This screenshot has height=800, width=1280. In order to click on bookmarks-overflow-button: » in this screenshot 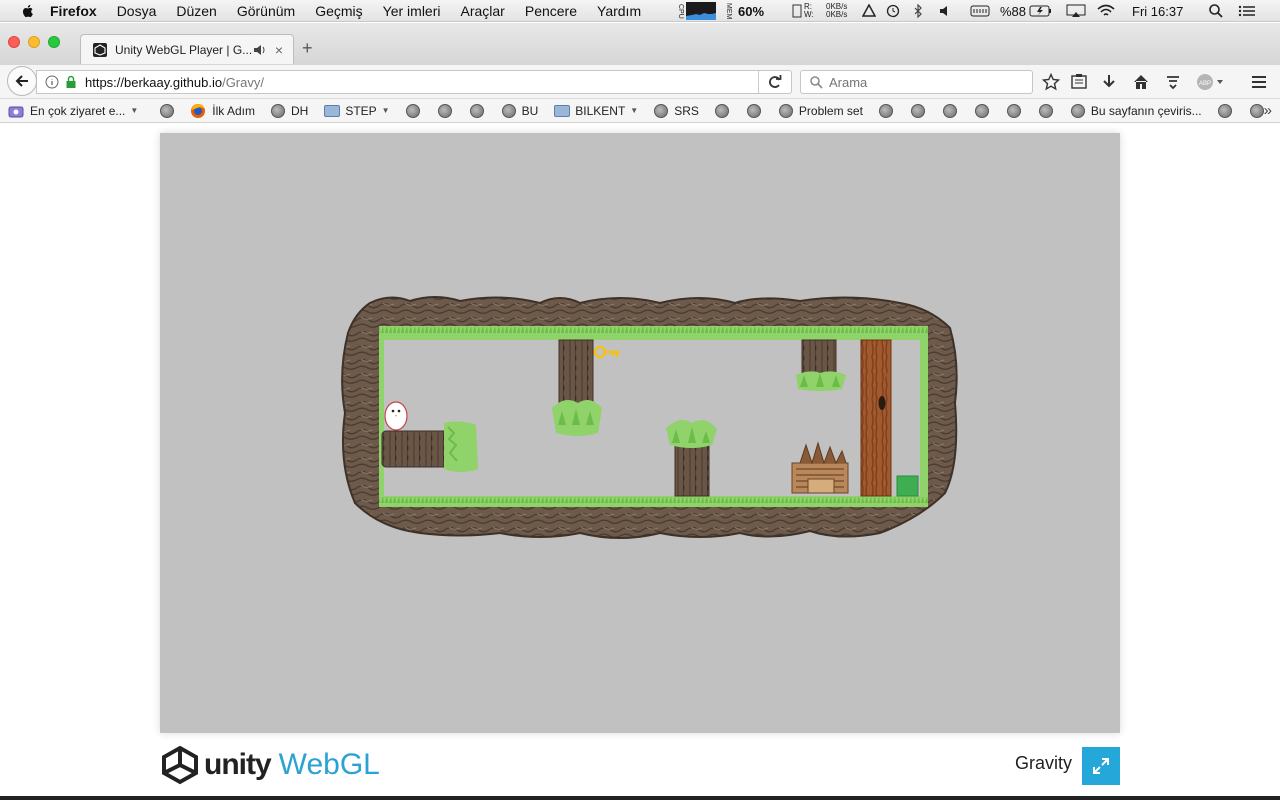, I will do `click(1268, 110)`.